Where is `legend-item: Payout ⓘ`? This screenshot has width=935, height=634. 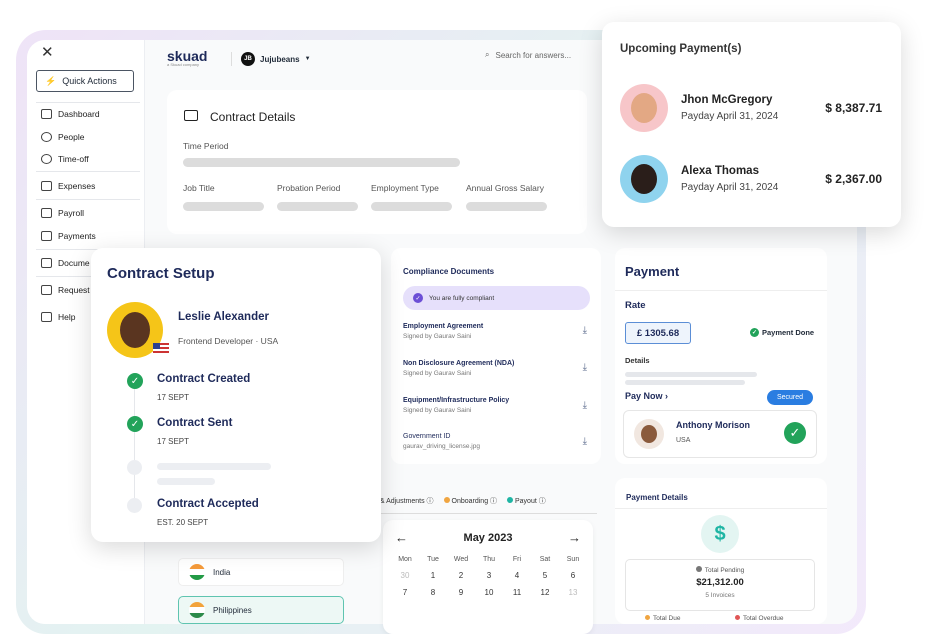
legend-item: Payout ⓘ is located at coordinates (526, 501).